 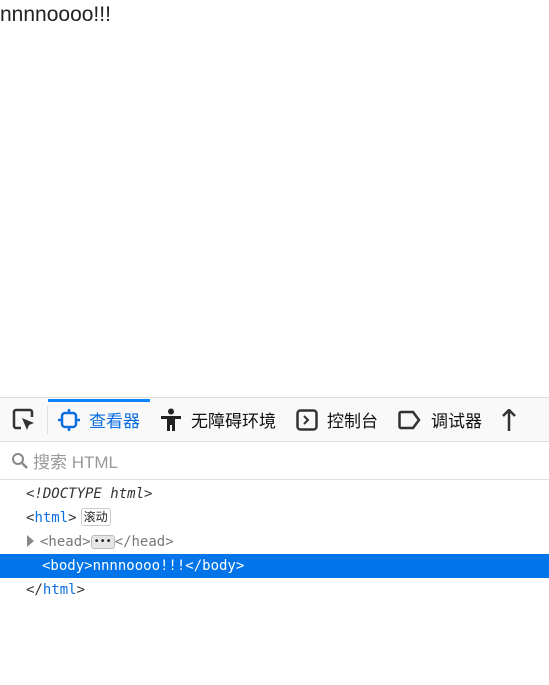 I want to click on bracket: </, so click(x=34, y=590).